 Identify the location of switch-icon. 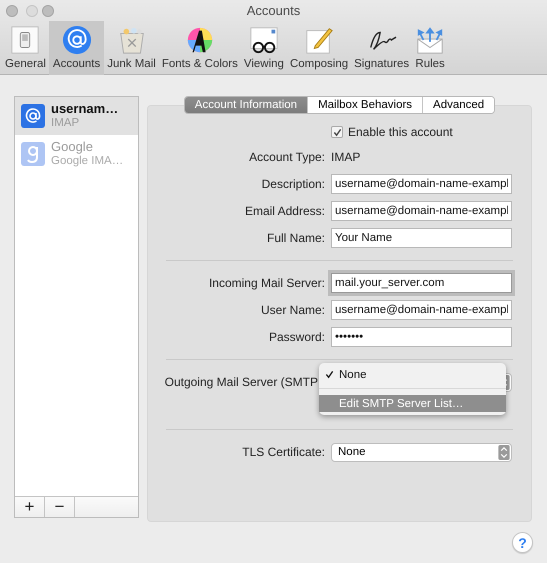
(25, 40).